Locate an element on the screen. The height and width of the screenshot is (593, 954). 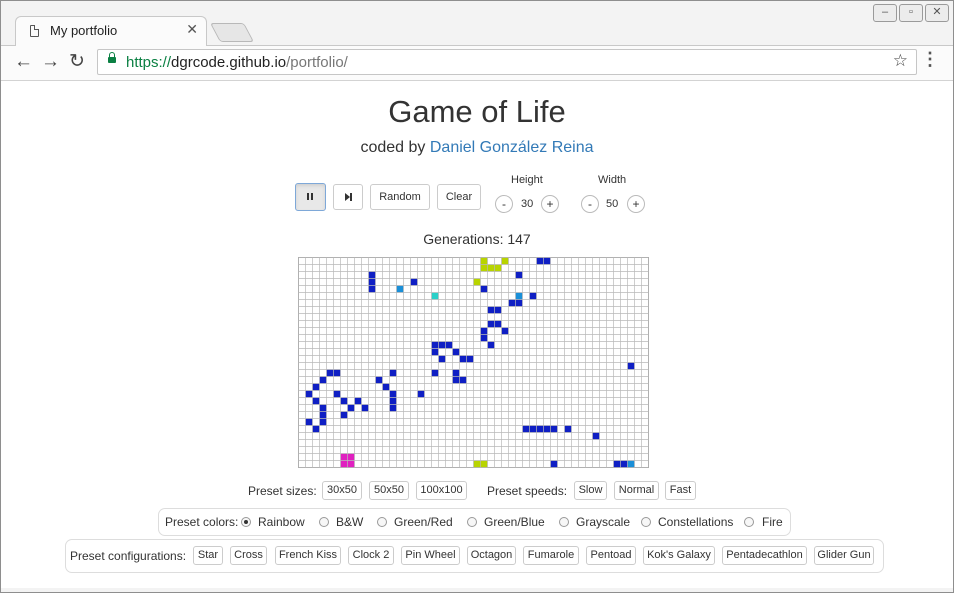
back-icon: ← is located at coordinates (23, 62).